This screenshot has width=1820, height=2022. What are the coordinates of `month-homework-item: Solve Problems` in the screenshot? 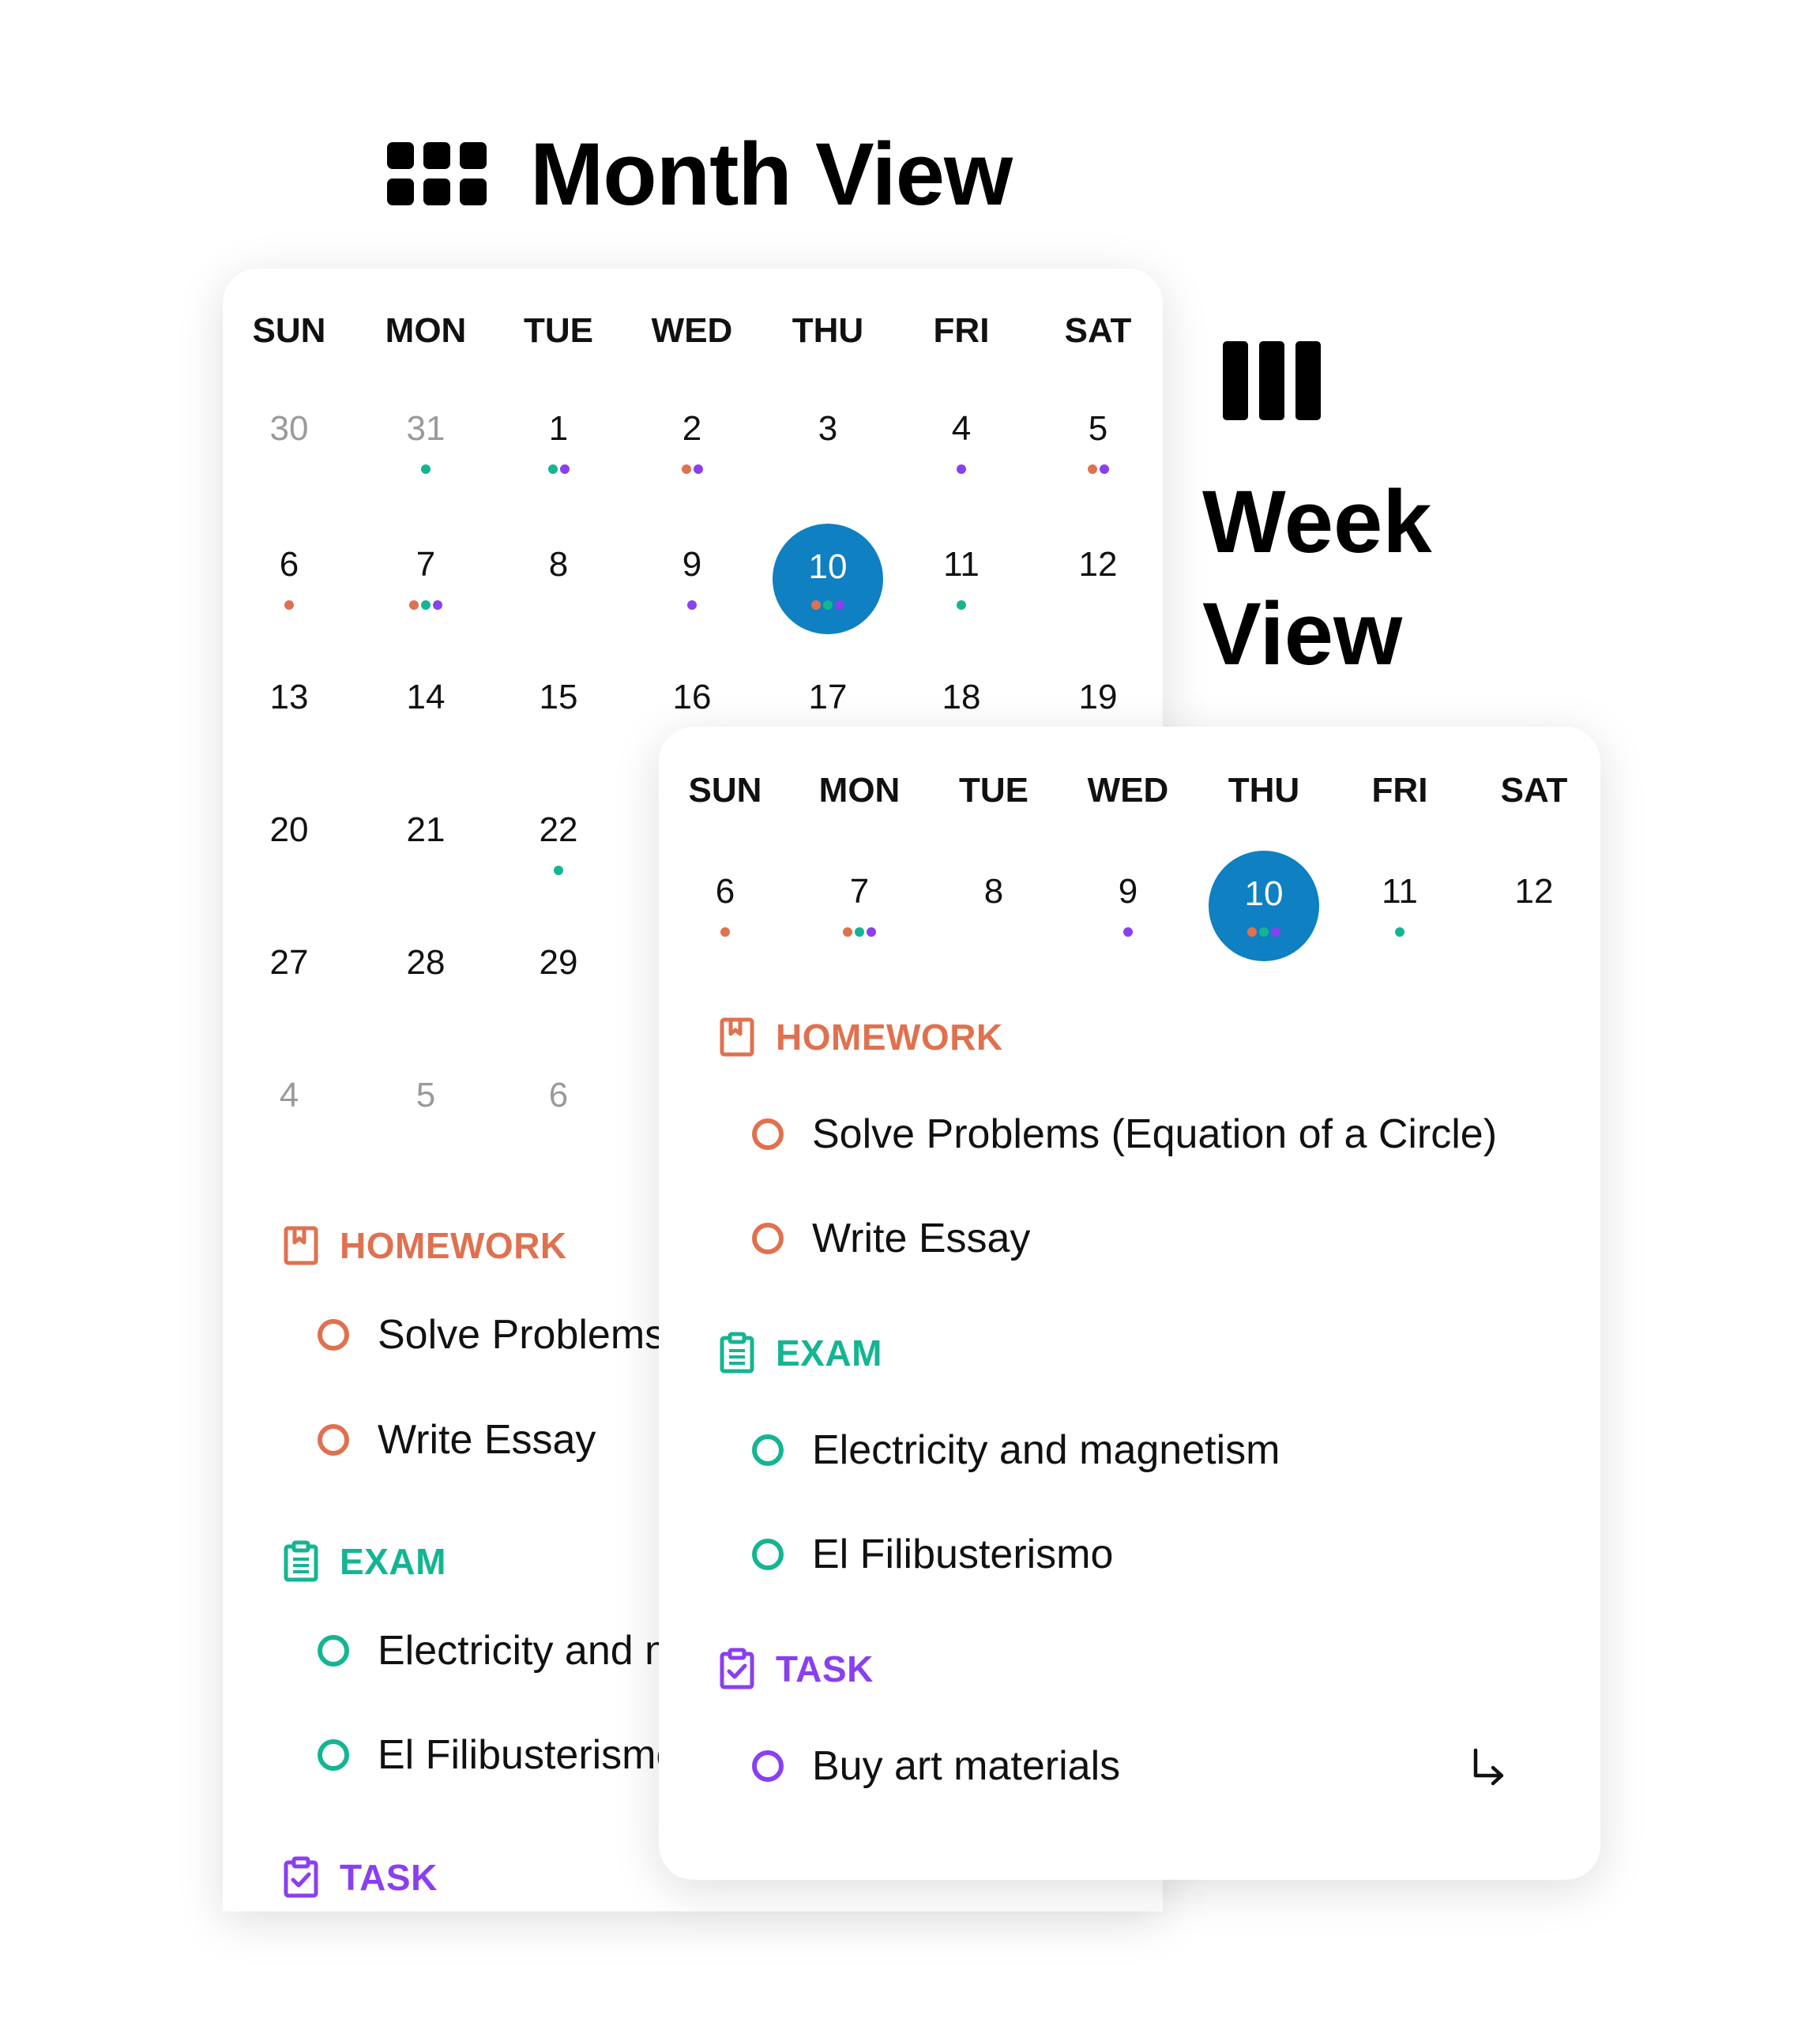 It's located at (491, 1335).